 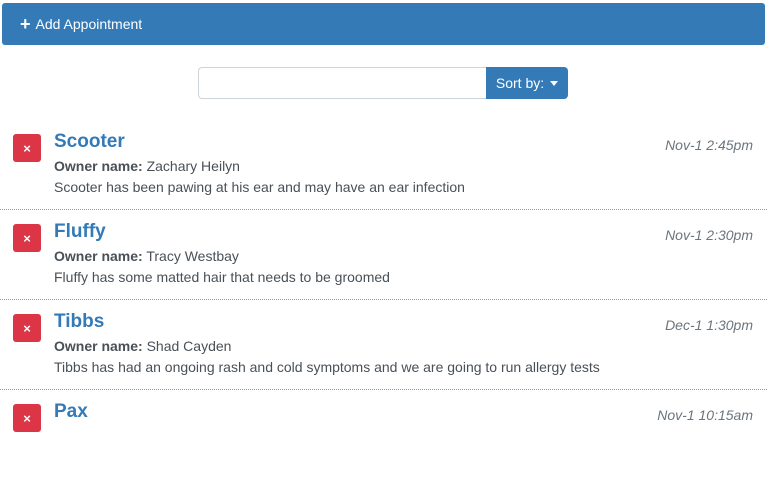 What do you see at coordinates (709, 145) in the screenshot?
I see `appointment-date: Nov-1 2:45pm` at bounding box center [709, 145].